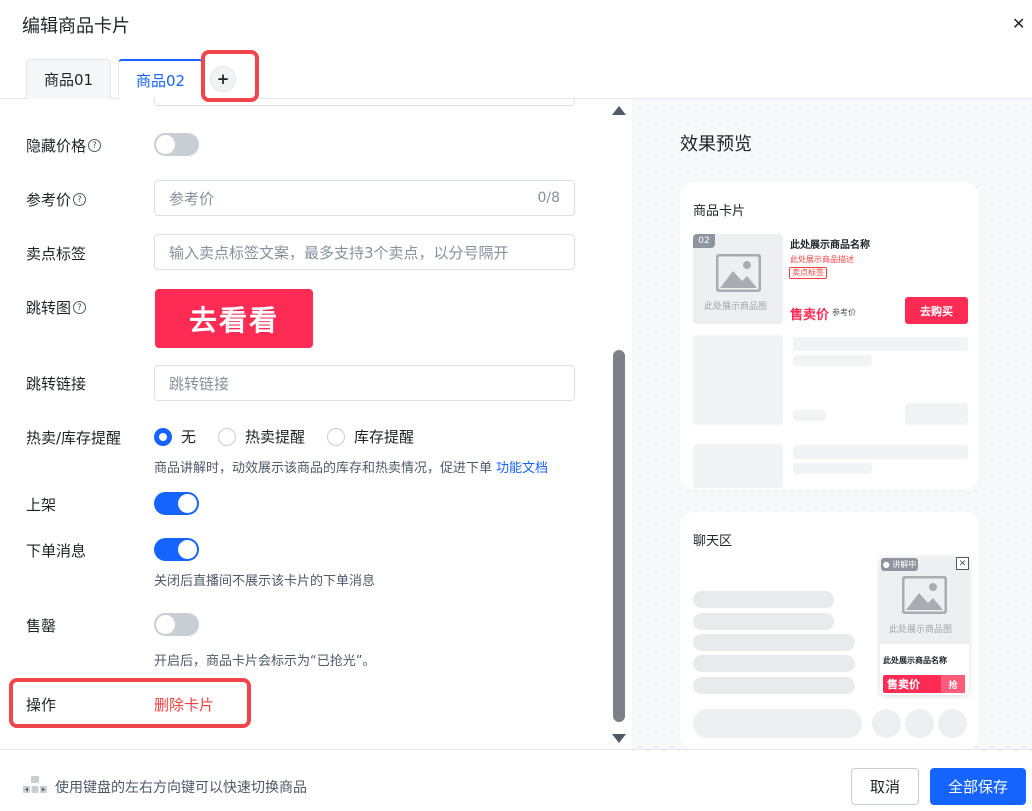 Image resolution: width=1032 pixels, height=811 pixels. What do you see at coordinates (808, 273) in the screenshot?
I see `selling-tag-badge: 卖点标签` at bounding box center [808, 273].